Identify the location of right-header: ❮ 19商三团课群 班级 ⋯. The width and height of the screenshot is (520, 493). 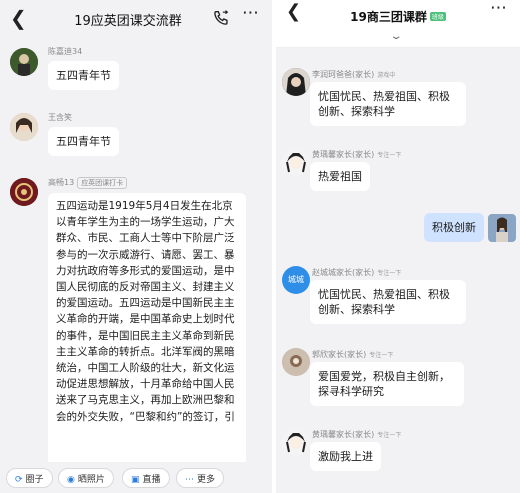
(398, 15).